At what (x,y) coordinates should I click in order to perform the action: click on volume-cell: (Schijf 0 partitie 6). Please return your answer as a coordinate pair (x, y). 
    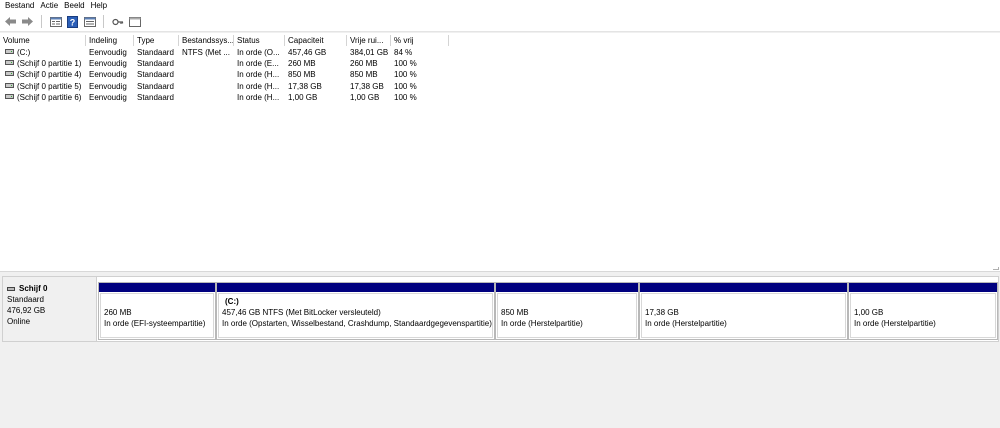
    Looking at the image, I should click on (44, 97).